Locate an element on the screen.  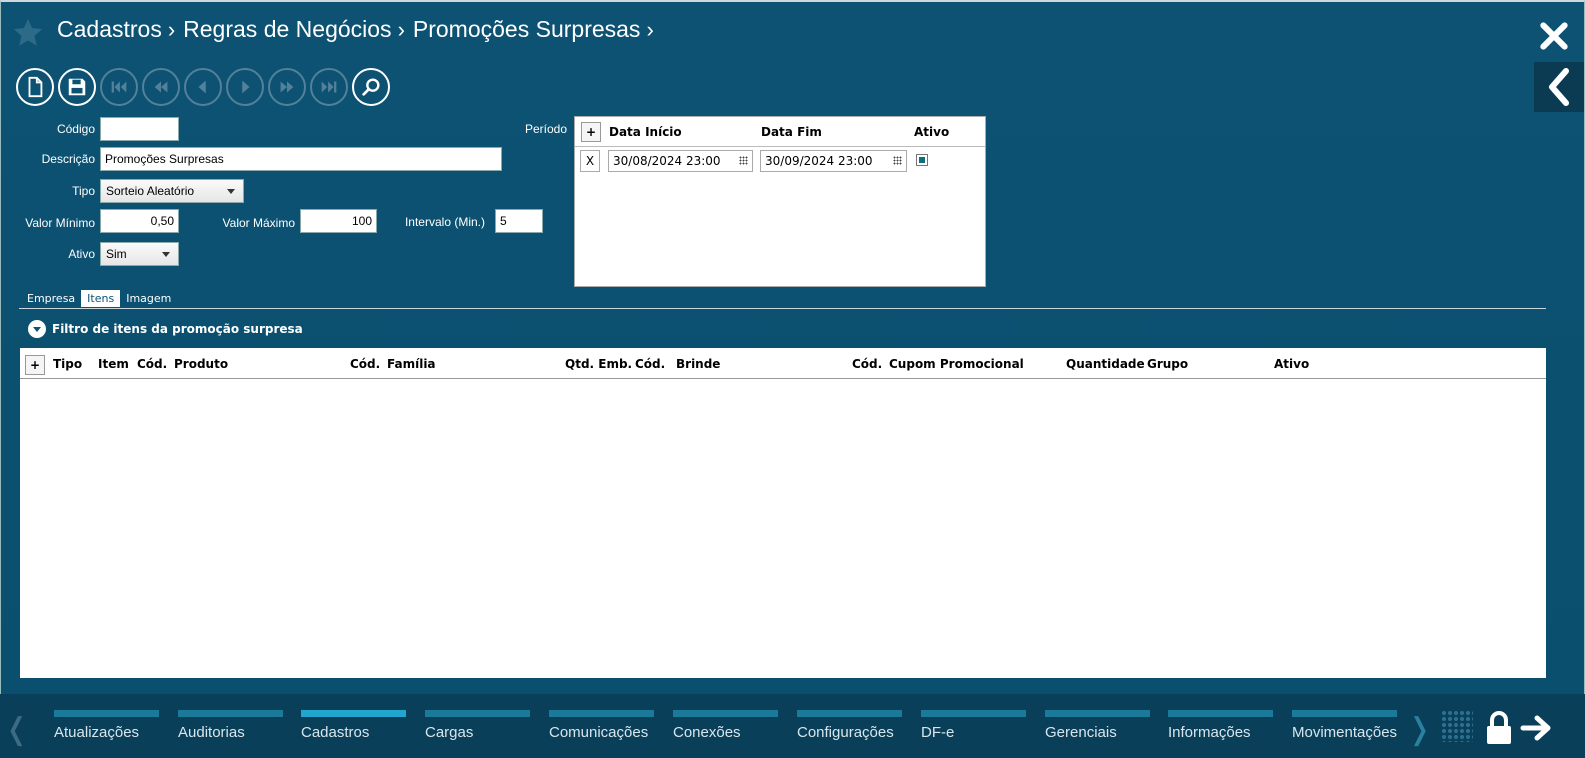
first-record-button is located at coordinates (119, 87).